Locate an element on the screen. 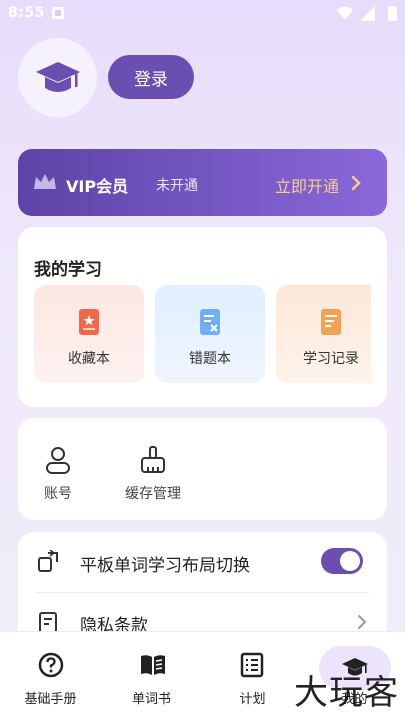  broom-icon is located at coordinates (153, 459).